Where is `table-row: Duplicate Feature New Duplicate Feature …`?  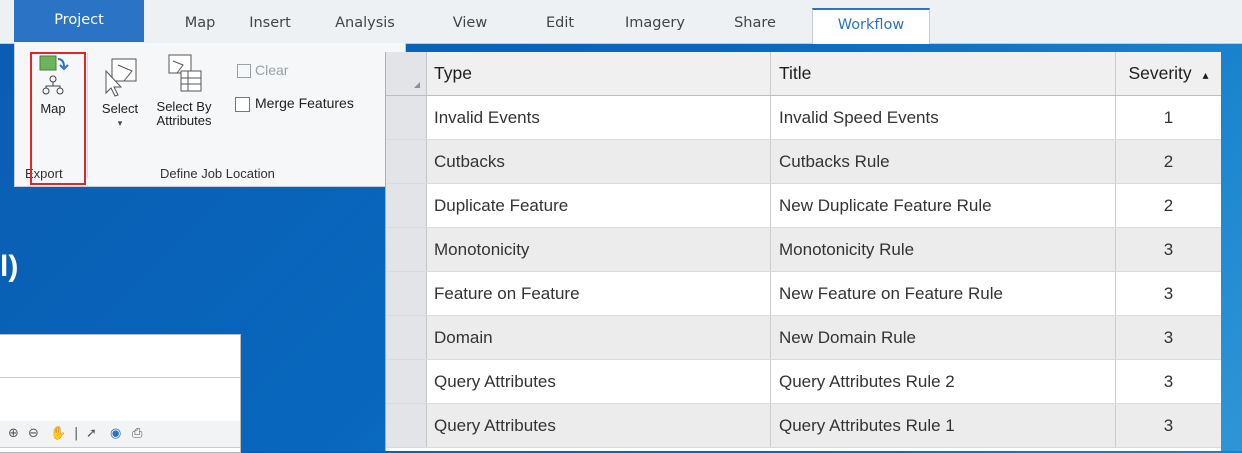 table-row: Duplicate Feature New Duplicate Feature … is located at coordinates (803, 206).